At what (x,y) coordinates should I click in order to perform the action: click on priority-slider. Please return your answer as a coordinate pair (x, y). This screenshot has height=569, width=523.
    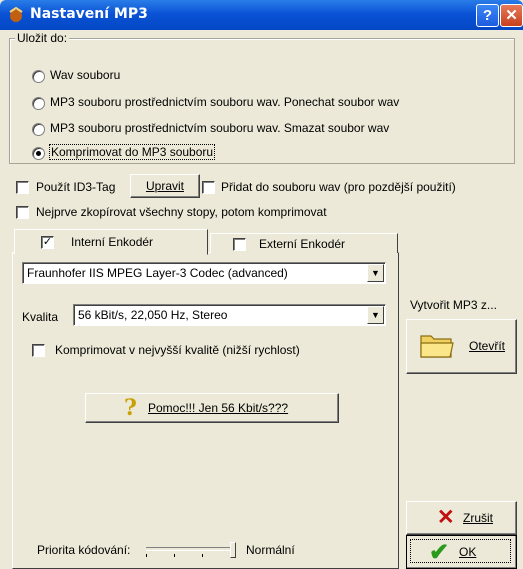
    Looking at the image, I should click on (191, 550).